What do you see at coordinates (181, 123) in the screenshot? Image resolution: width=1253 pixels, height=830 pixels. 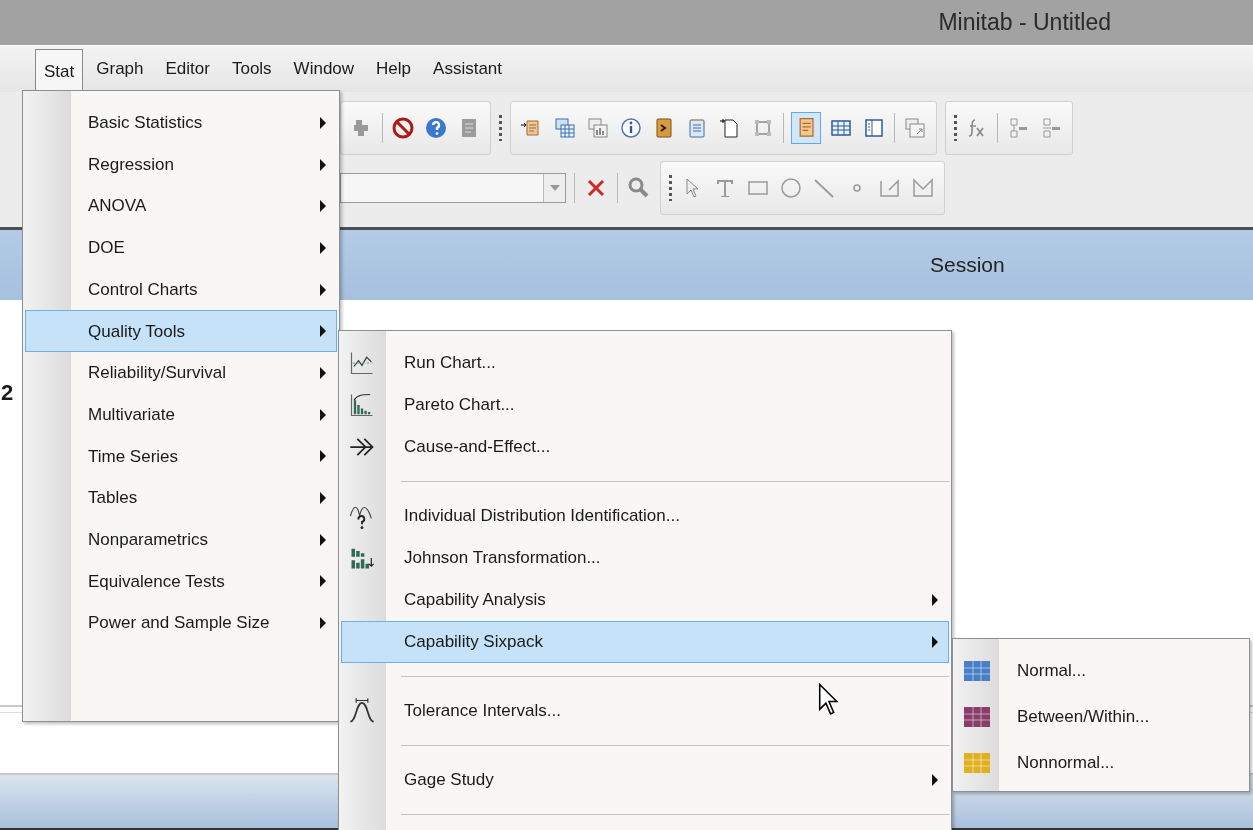 I see `menu-item: Basic Statistics` at bounding box center [181, 123].